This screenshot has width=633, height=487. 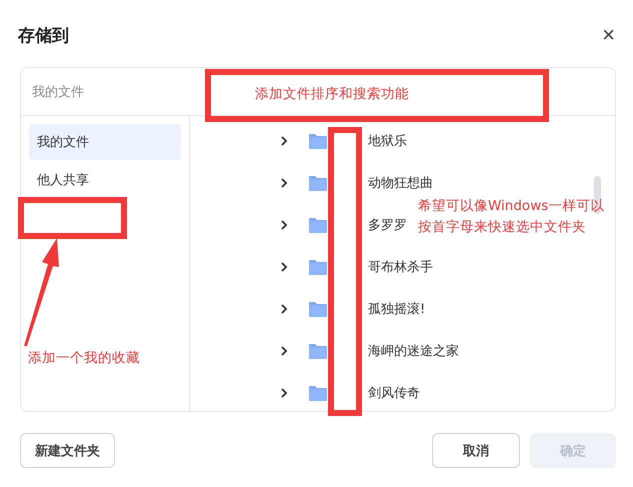 I want to click on folder-name: 海岬的迷途之家, so click(x=413, y=351).